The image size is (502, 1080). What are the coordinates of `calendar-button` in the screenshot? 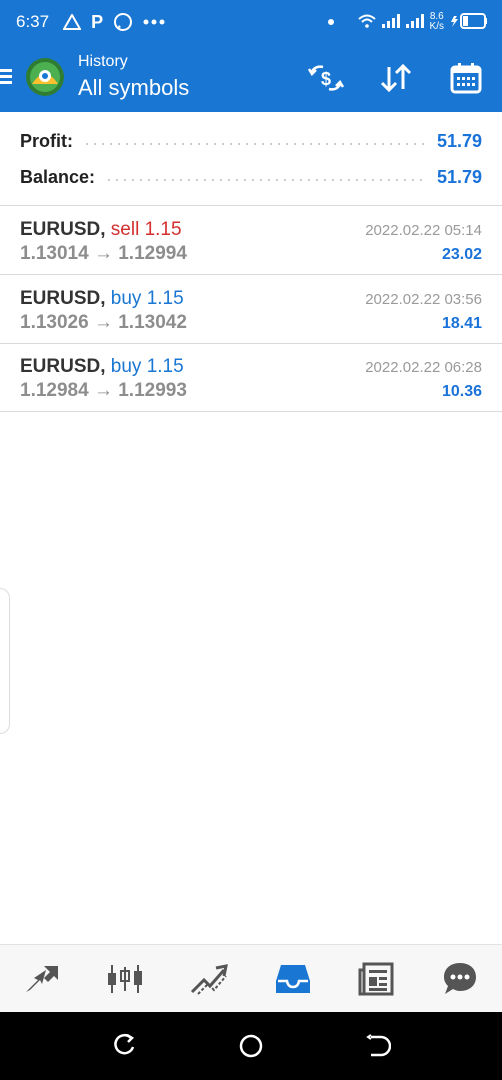 It's located at (466, 78).